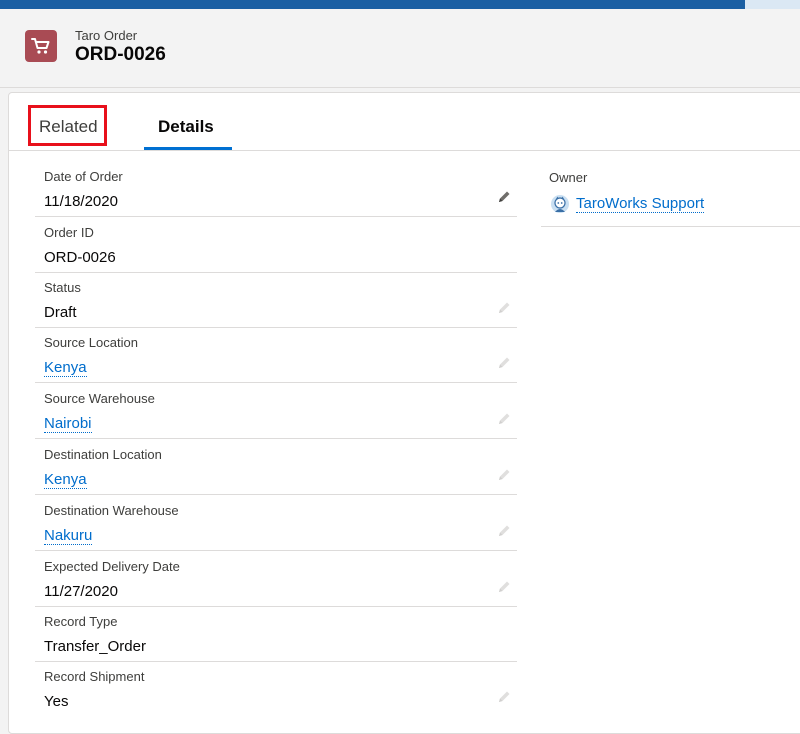 The height and width of the screenshot is (734, 800). I want to click on tab-details: Details, so click(186, 127).